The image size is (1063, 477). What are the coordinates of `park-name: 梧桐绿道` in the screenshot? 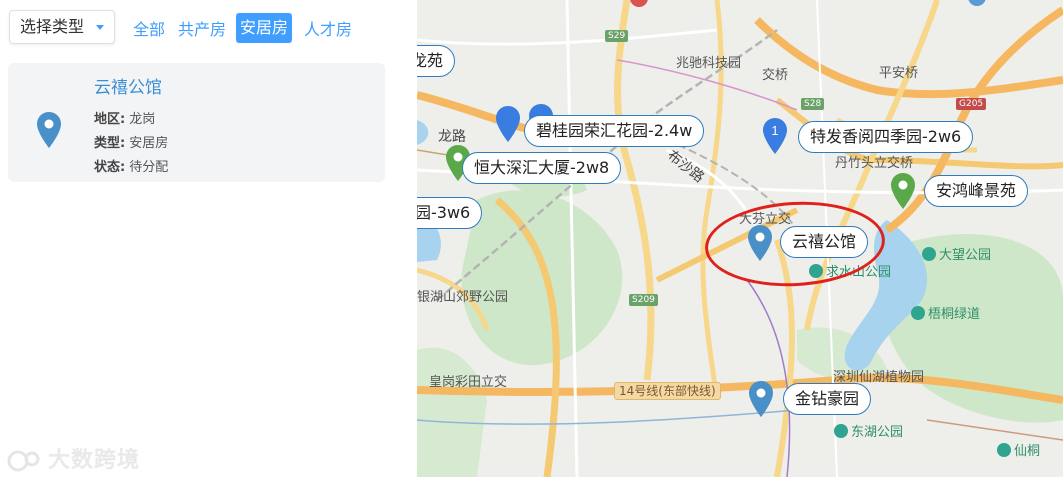 It's located at (954, 314).